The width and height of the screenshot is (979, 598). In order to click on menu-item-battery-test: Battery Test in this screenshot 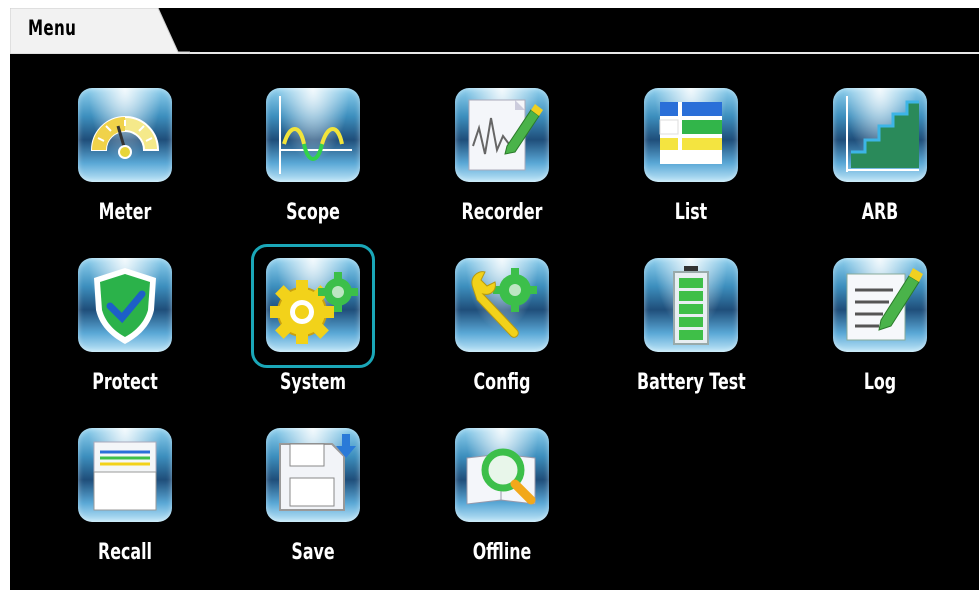, I will do `click(691, 338)`.